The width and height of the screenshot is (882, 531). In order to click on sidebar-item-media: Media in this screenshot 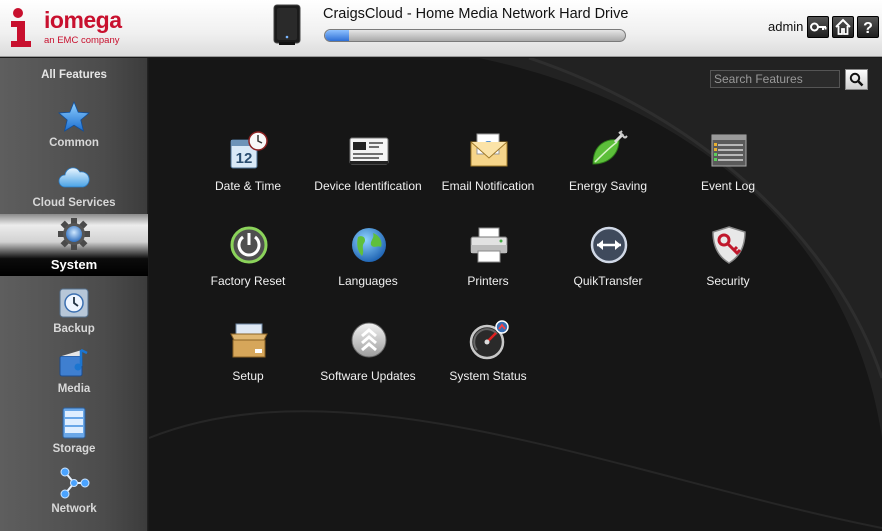, I will do `click(74, 375)`.